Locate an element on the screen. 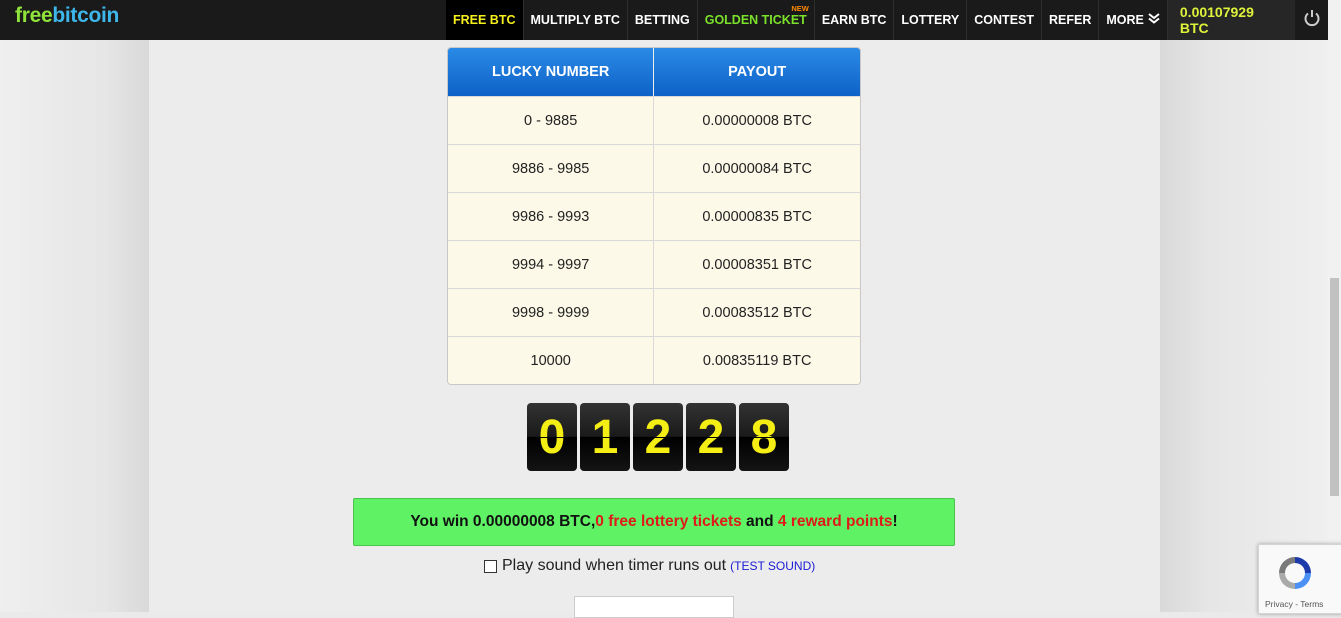 Image resolution: width=1341 pixels, height=618 pixels. nav-label: GOLDEN TICKET is located at coordinates (755, 20).